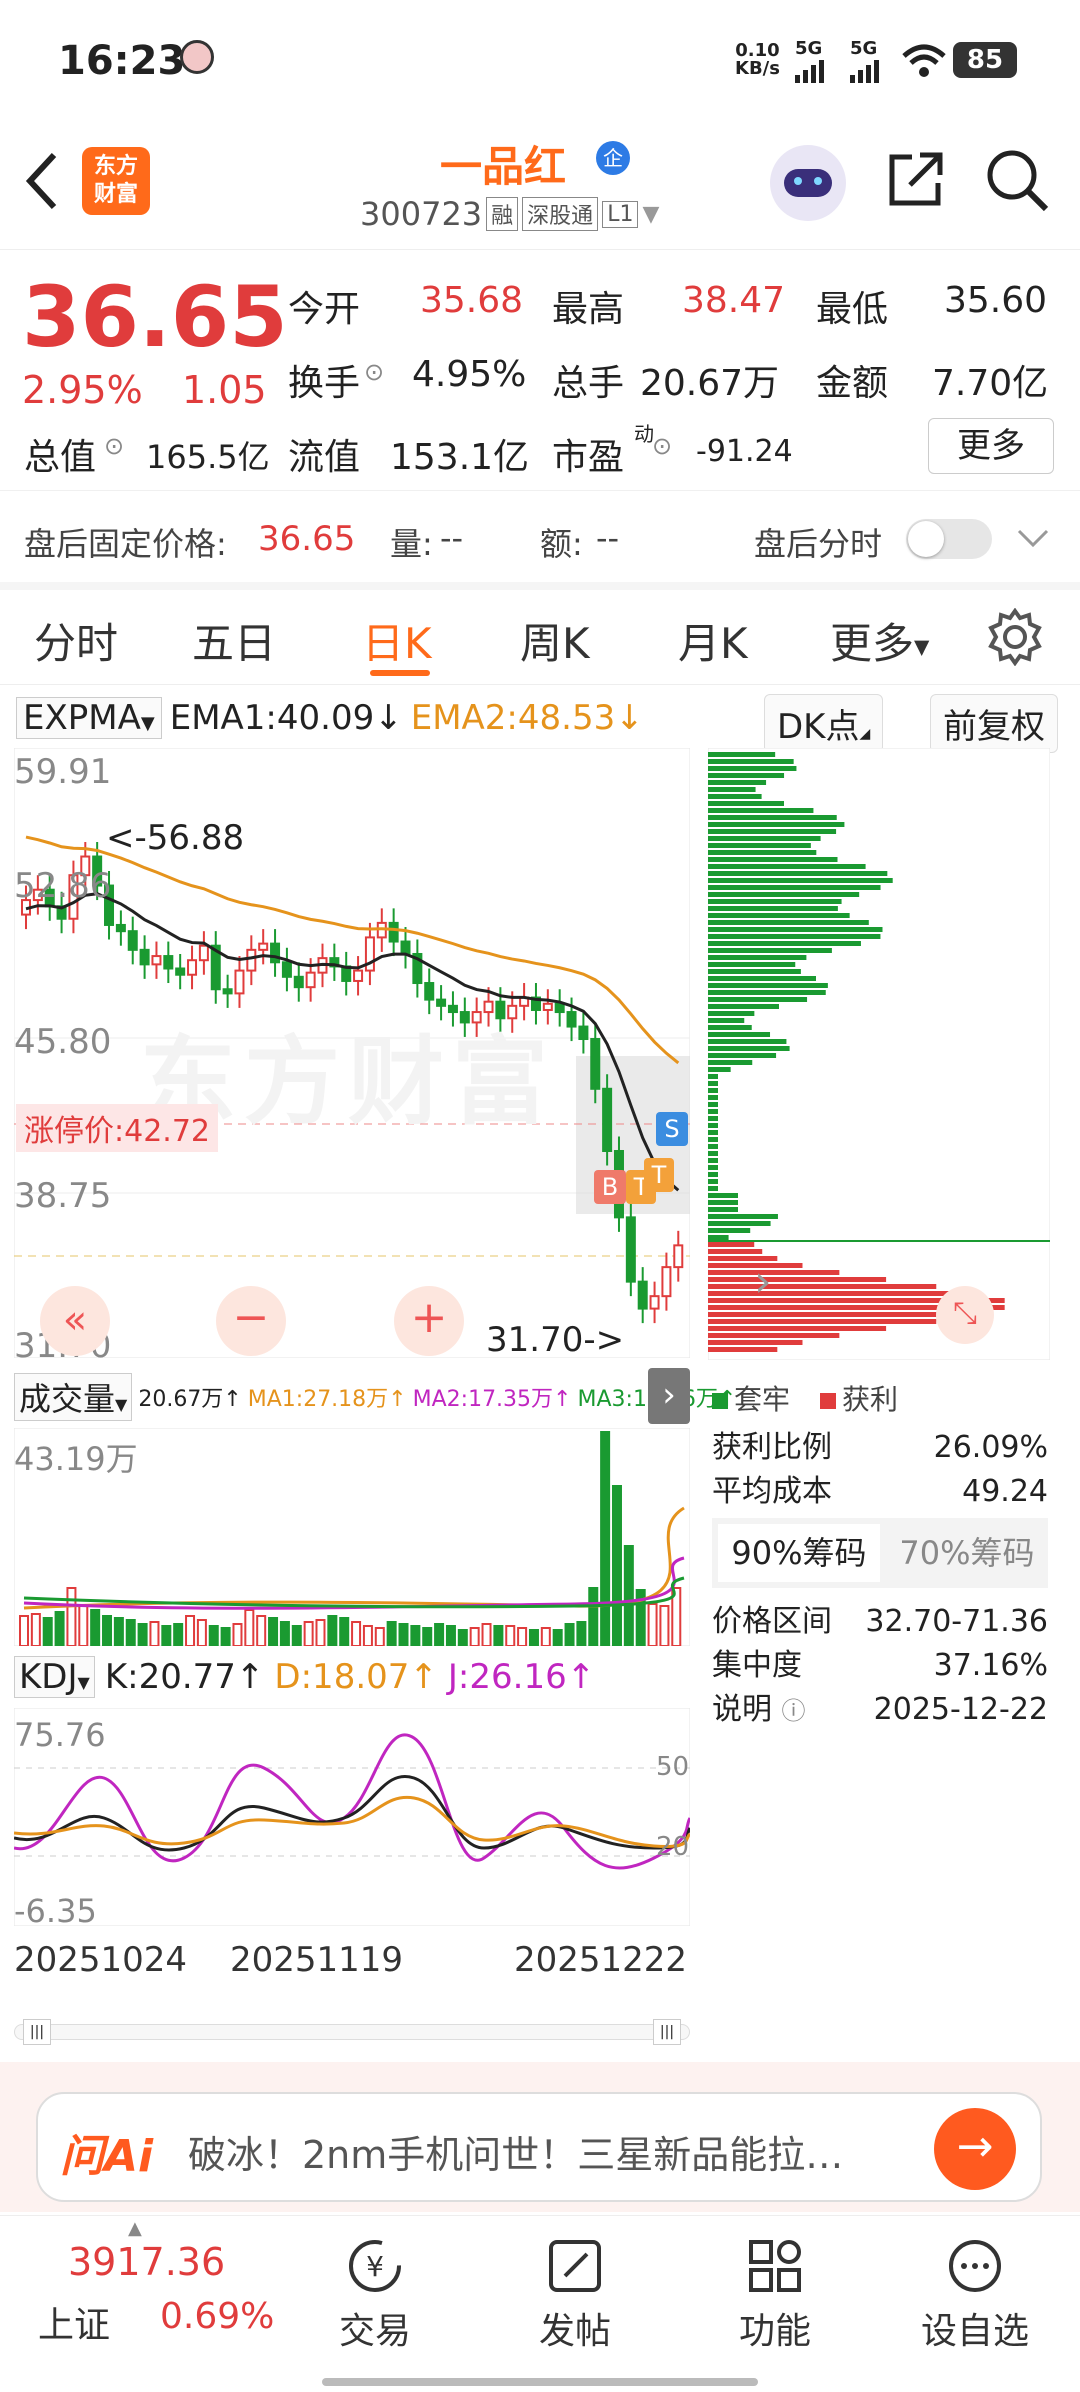 The image size is (1080, 2392). Describe the element at coordinates (794, 1711) in the screenshot. I see `info-icon-4: ⓘ` at that location.